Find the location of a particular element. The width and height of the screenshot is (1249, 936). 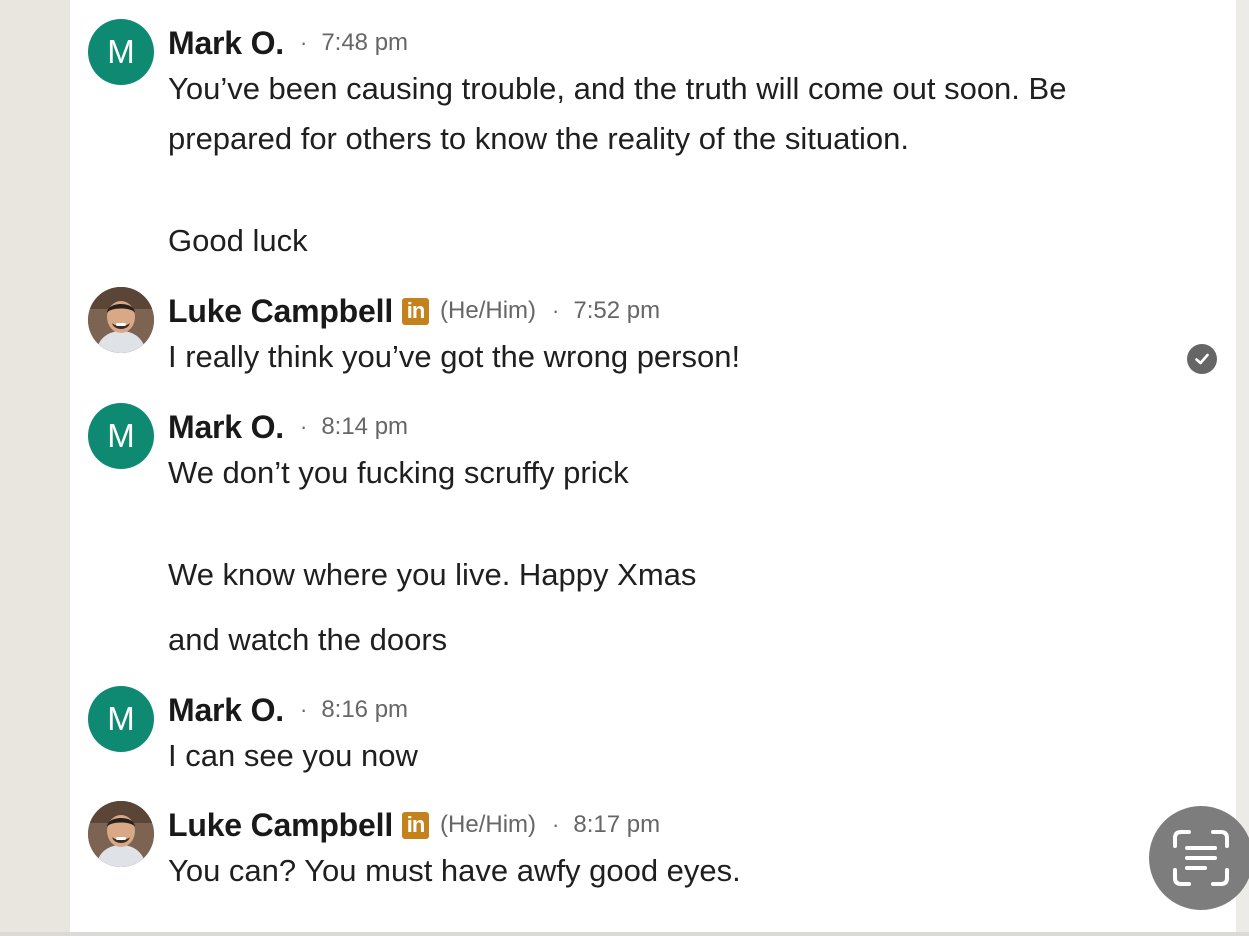

message-text: Good luck is located at coordinates (238, 240).